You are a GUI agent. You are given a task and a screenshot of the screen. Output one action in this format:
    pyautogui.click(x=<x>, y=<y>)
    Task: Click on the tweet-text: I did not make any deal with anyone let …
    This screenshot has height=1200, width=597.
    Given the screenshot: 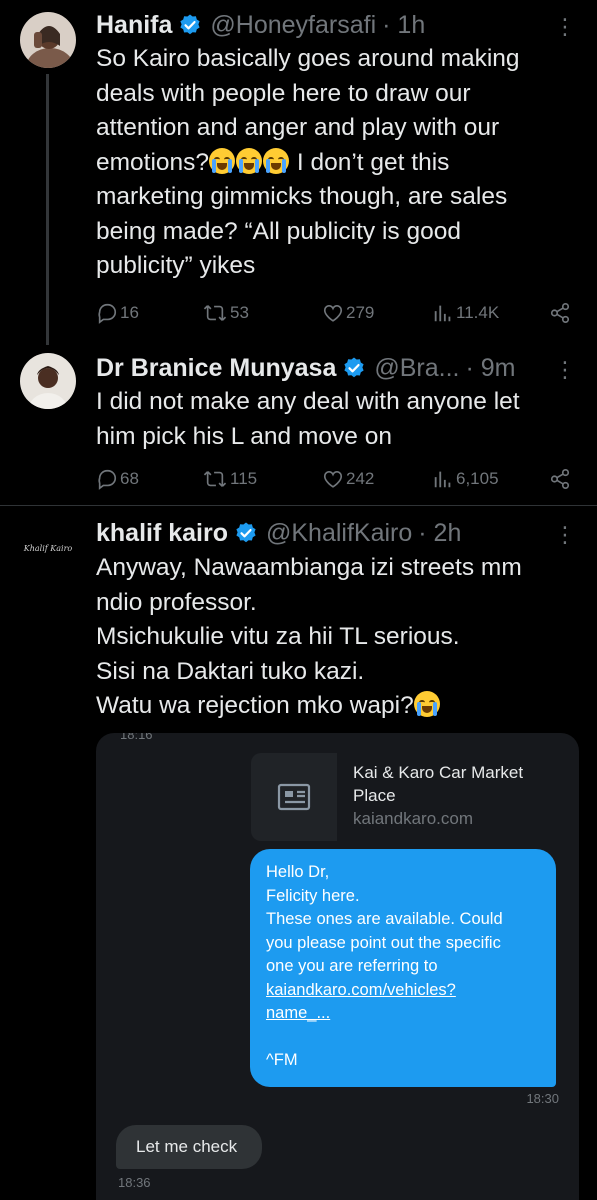 What is the action you would take?
    pyautogui.click(x=335, y=419)
    